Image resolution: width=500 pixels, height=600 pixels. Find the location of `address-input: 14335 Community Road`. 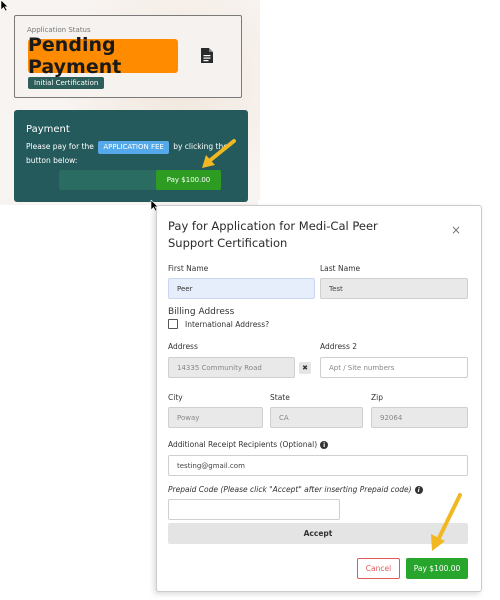

address-input: 14335 Community Road is located at coordinates (231, 367).